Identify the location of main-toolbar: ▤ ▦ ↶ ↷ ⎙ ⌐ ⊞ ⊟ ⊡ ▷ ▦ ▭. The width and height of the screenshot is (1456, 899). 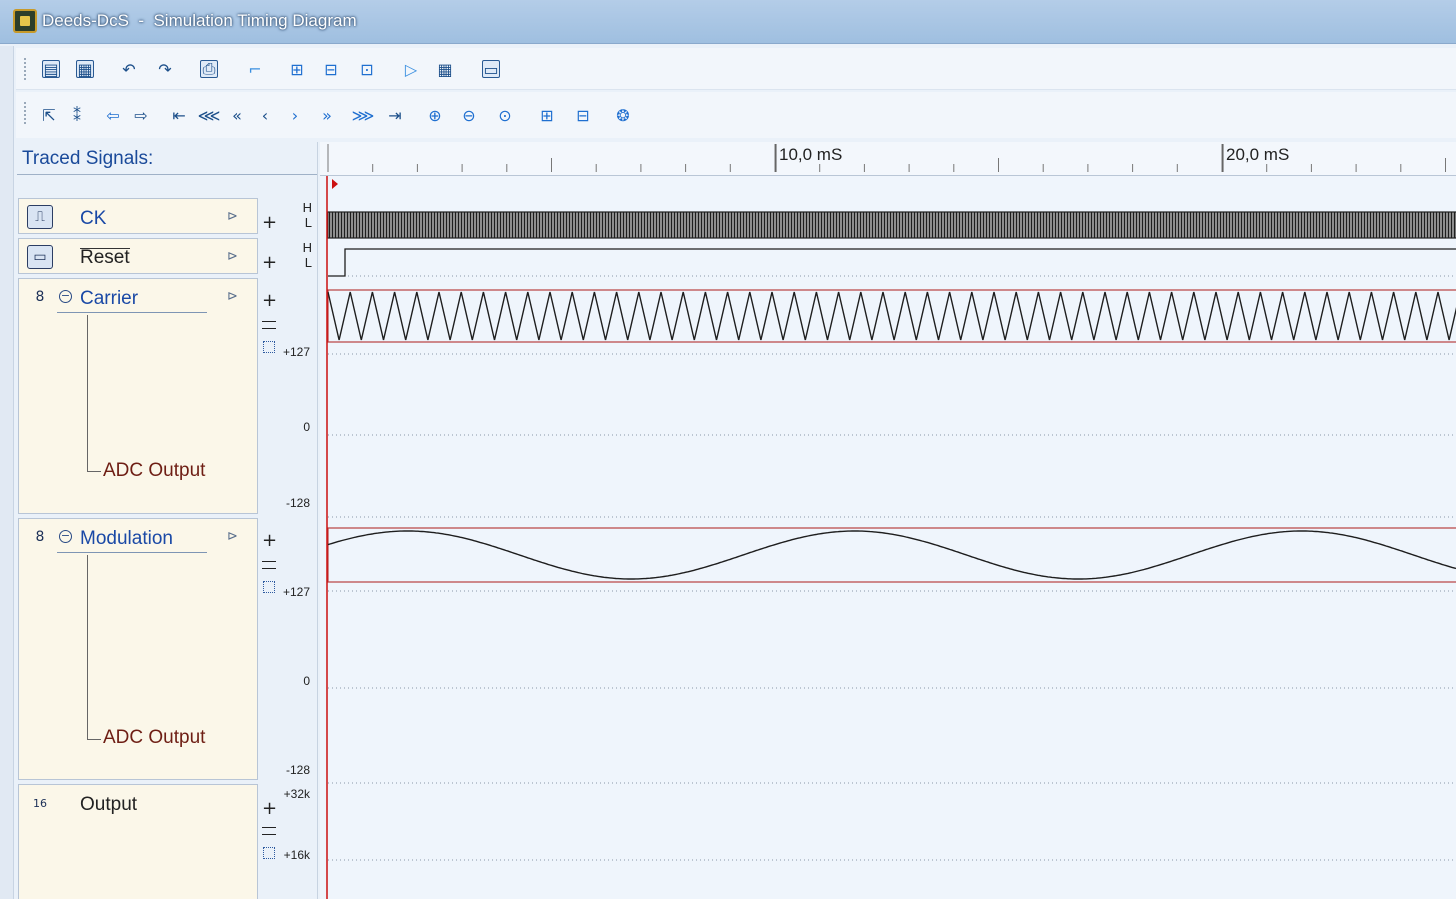
(736, 69).